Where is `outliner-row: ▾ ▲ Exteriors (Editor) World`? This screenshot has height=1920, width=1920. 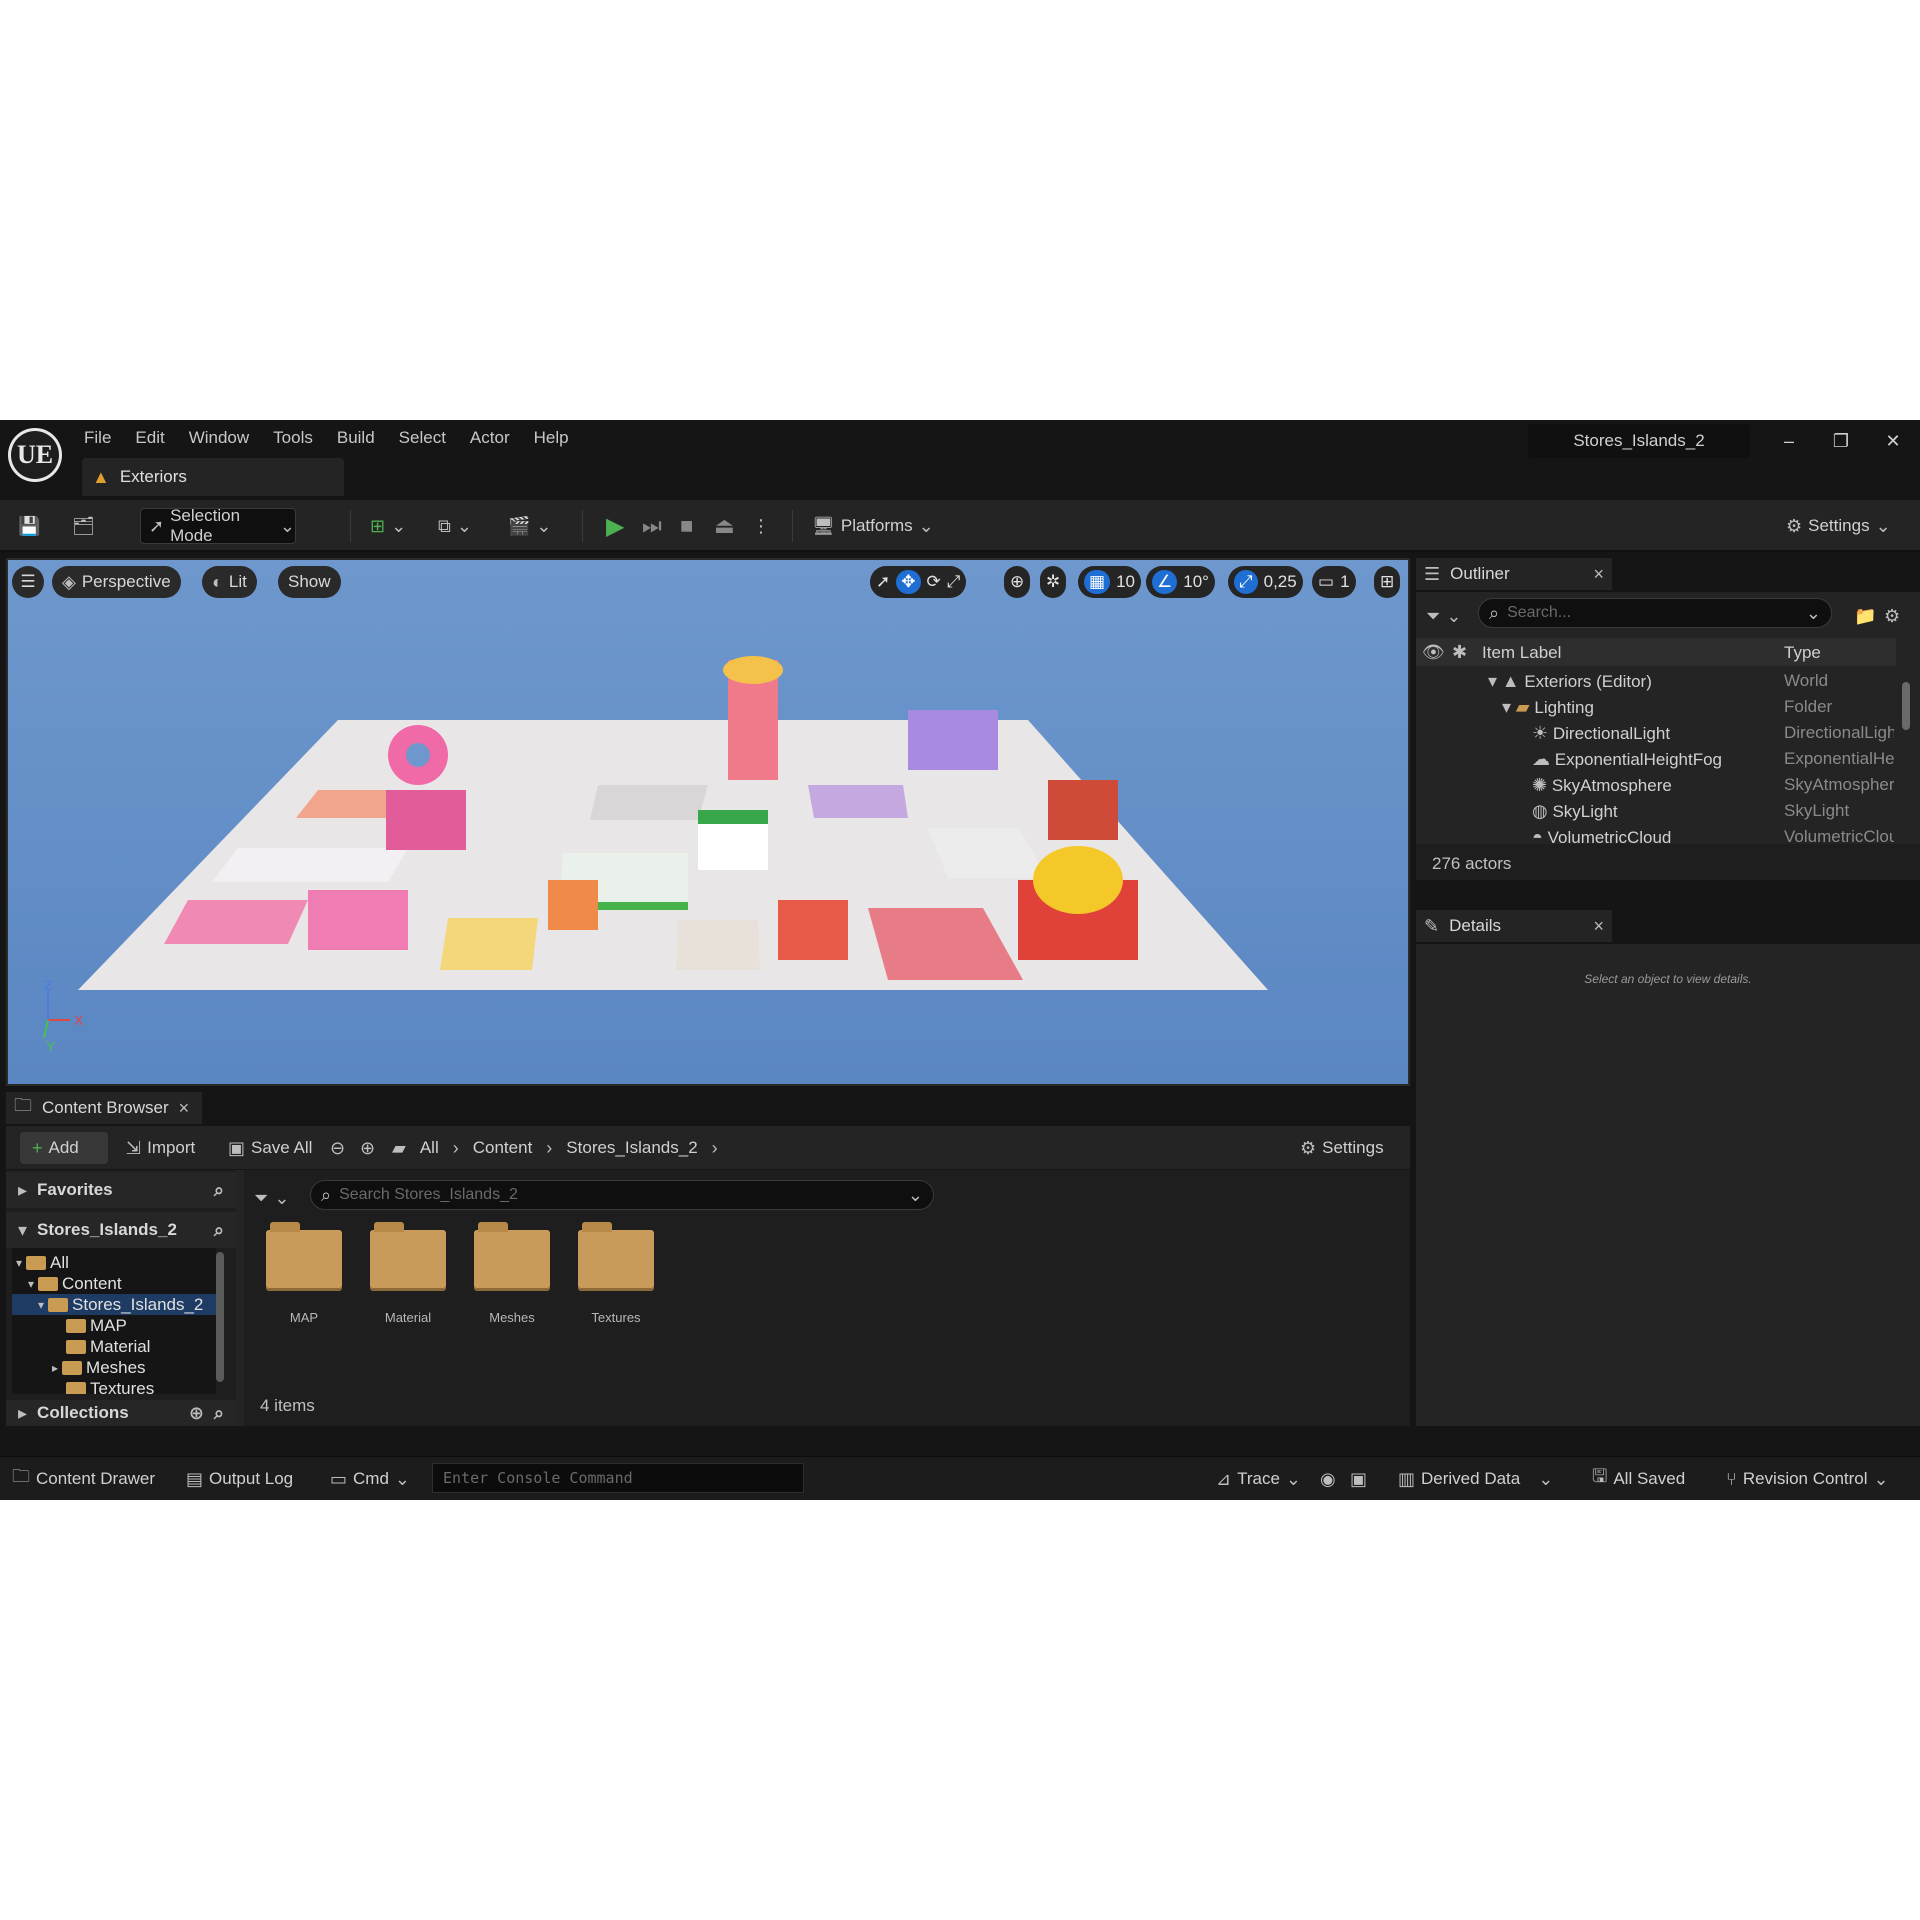
outliner-row: ▾ ▲ Exteriors (Editor) World is located at coordinates (1656, 681).